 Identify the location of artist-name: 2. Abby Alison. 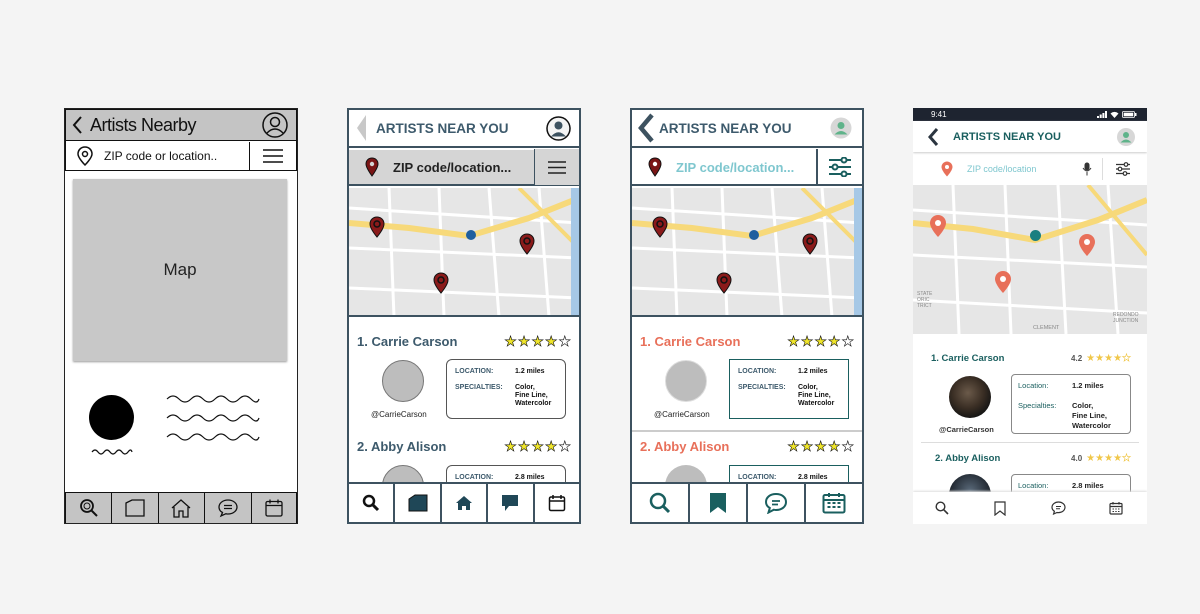
(402, 446).